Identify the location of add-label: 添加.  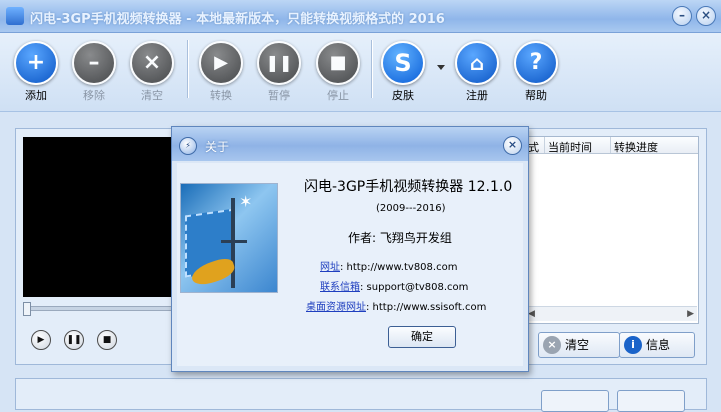
(36, 95).